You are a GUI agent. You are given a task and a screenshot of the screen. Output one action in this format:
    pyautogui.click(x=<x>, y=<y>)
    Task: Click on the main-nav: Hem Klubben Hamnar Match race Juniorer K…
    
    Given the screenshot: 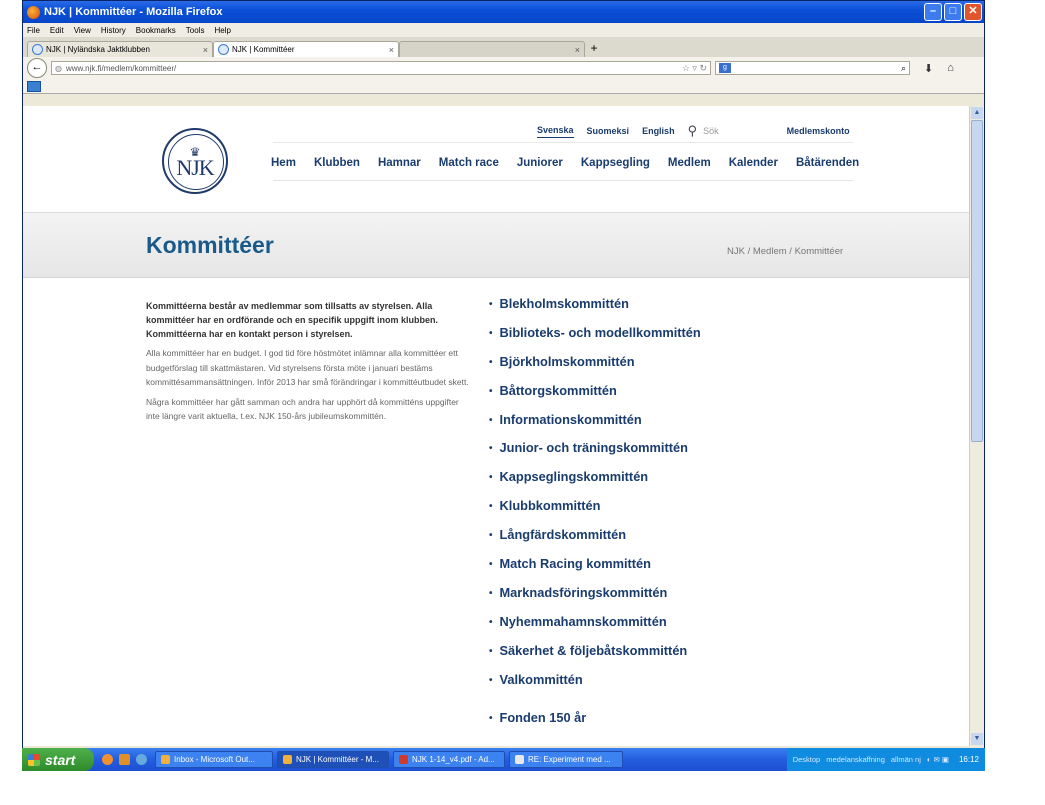 What is the action you would take?
    pyautogui.click(x=574, y=163)
    